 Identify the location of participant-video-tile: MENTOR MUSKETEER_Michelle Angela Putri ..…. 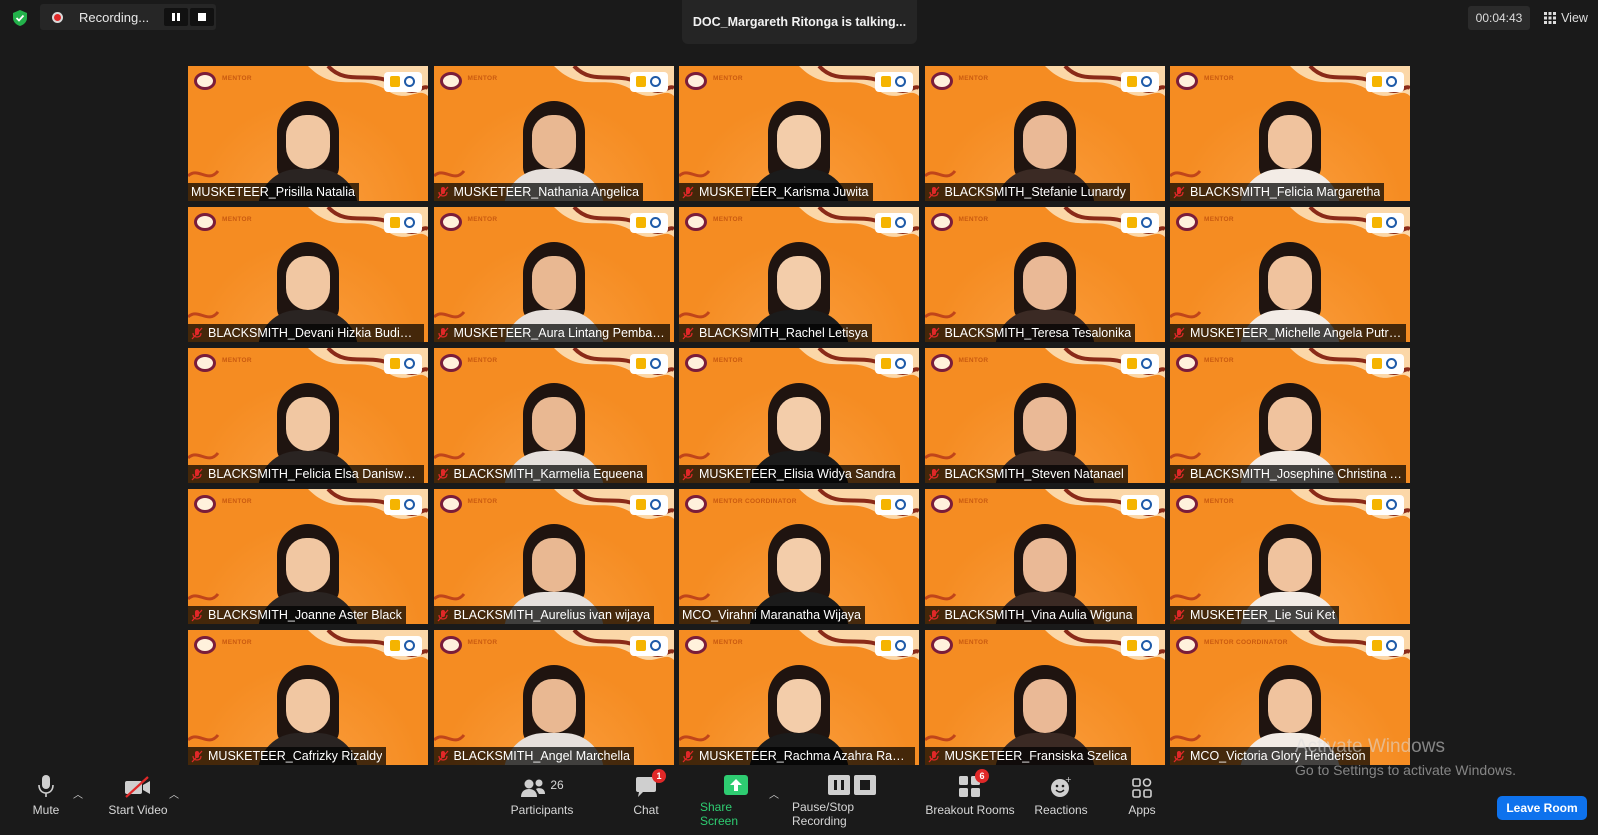
(1290, 274).